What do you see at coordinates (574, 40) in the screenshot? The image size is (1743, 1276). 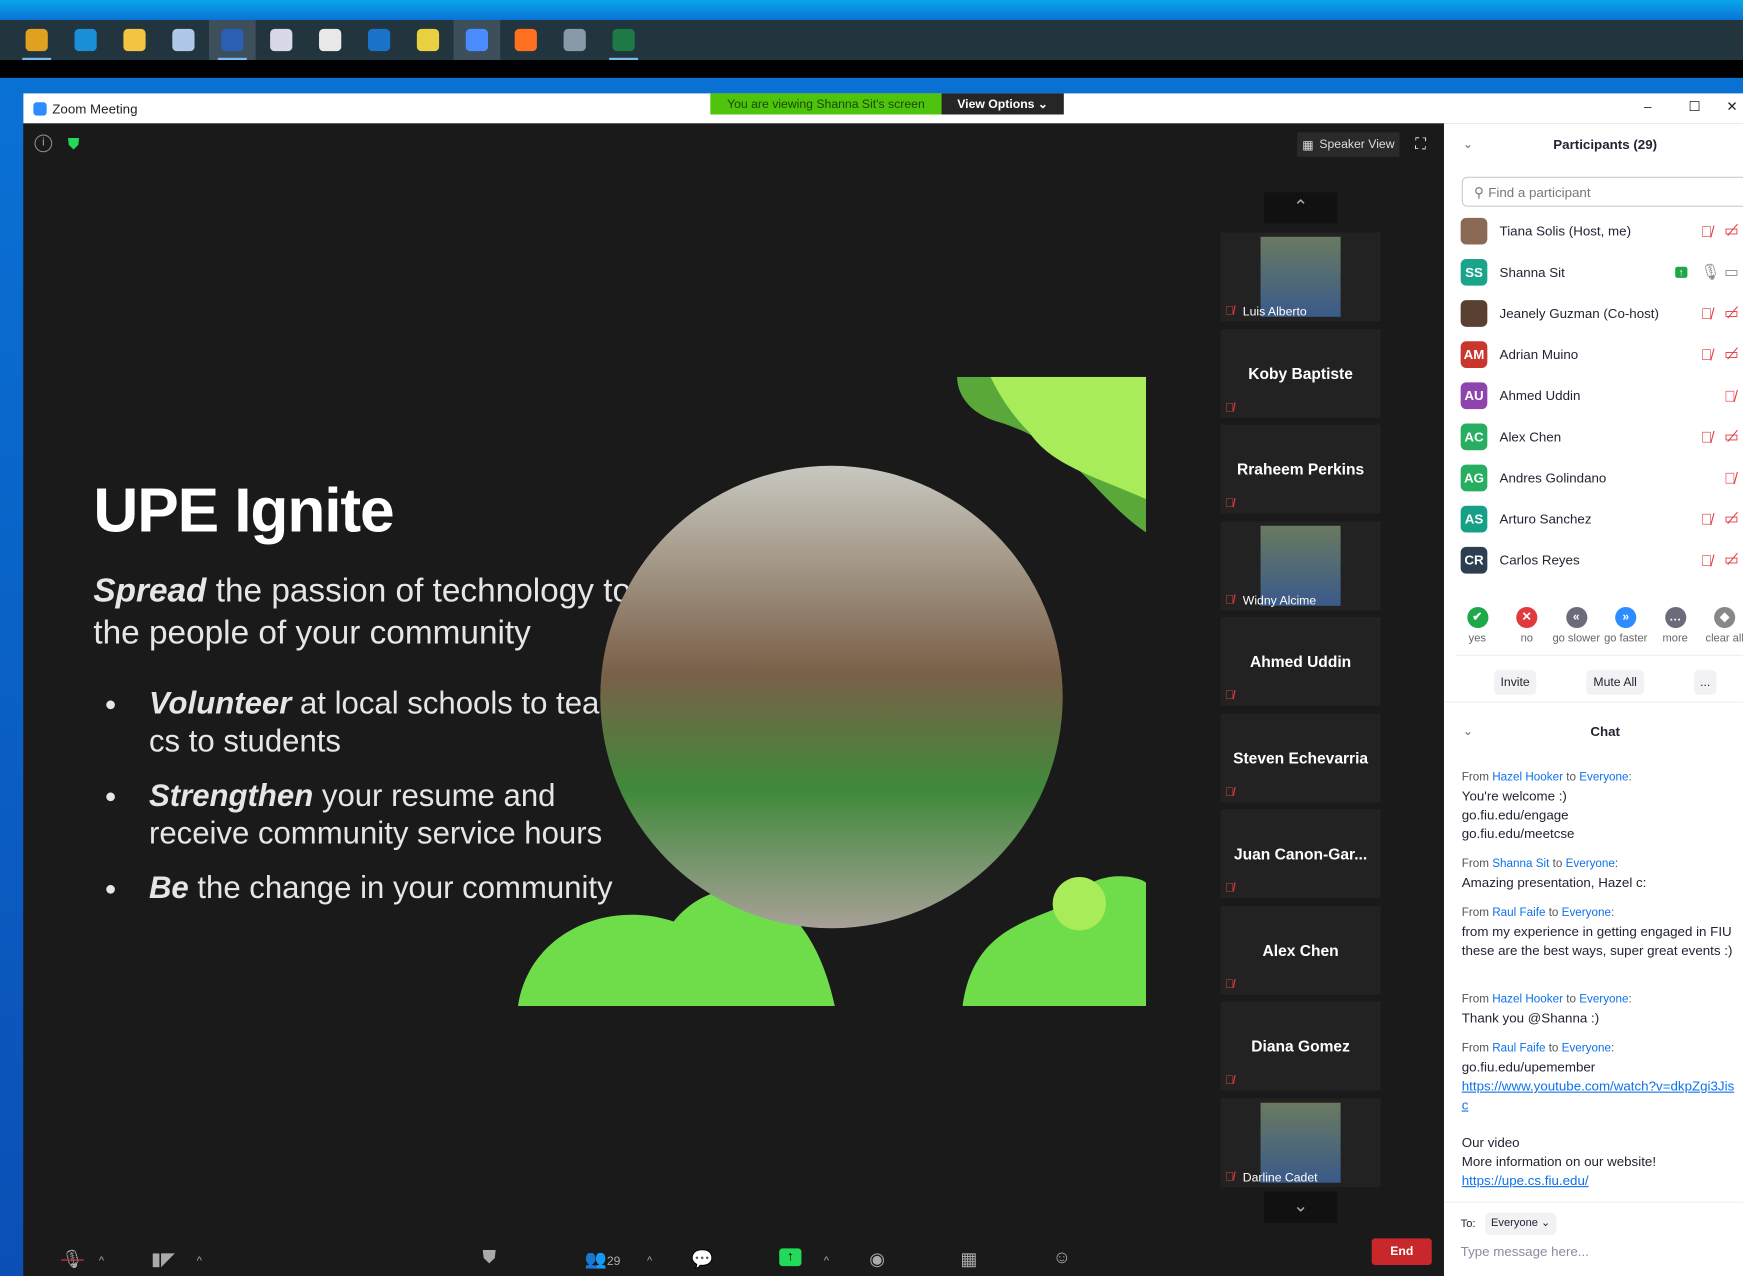 I see `taskbar-calculator-icon` at bounding box center [574, 40].